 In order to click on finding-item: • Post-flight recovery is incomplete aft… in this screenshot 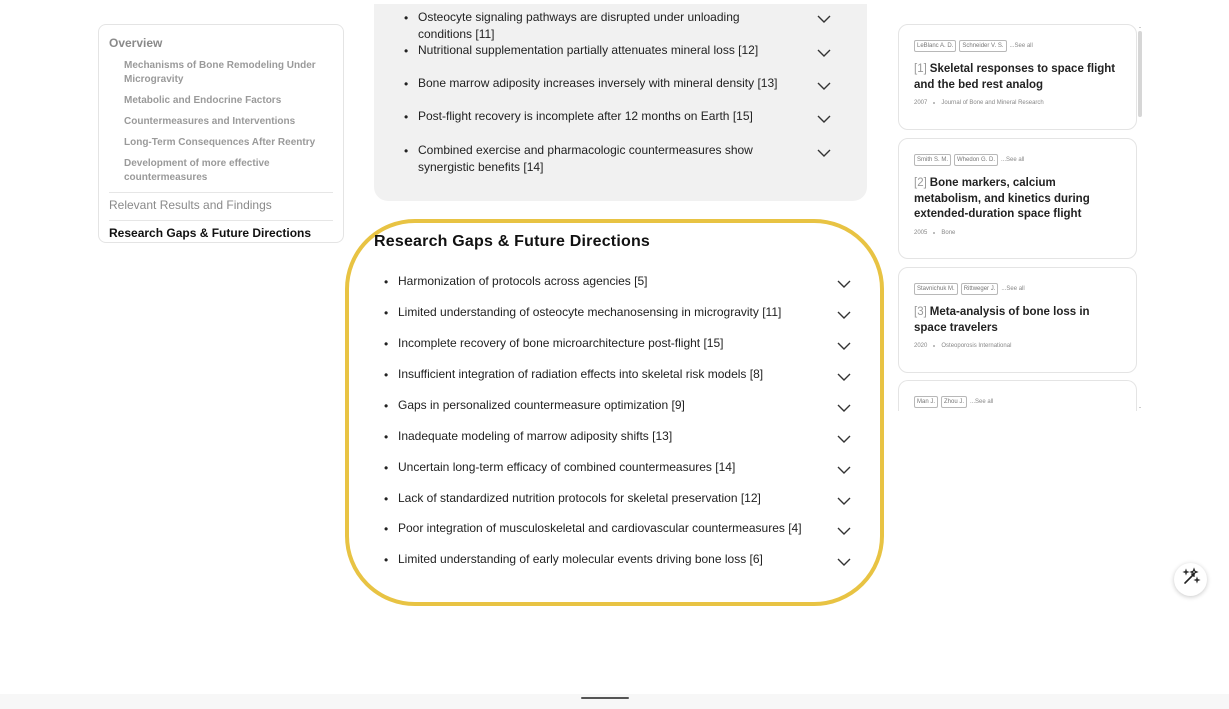, I will do `click(599, 117)`.